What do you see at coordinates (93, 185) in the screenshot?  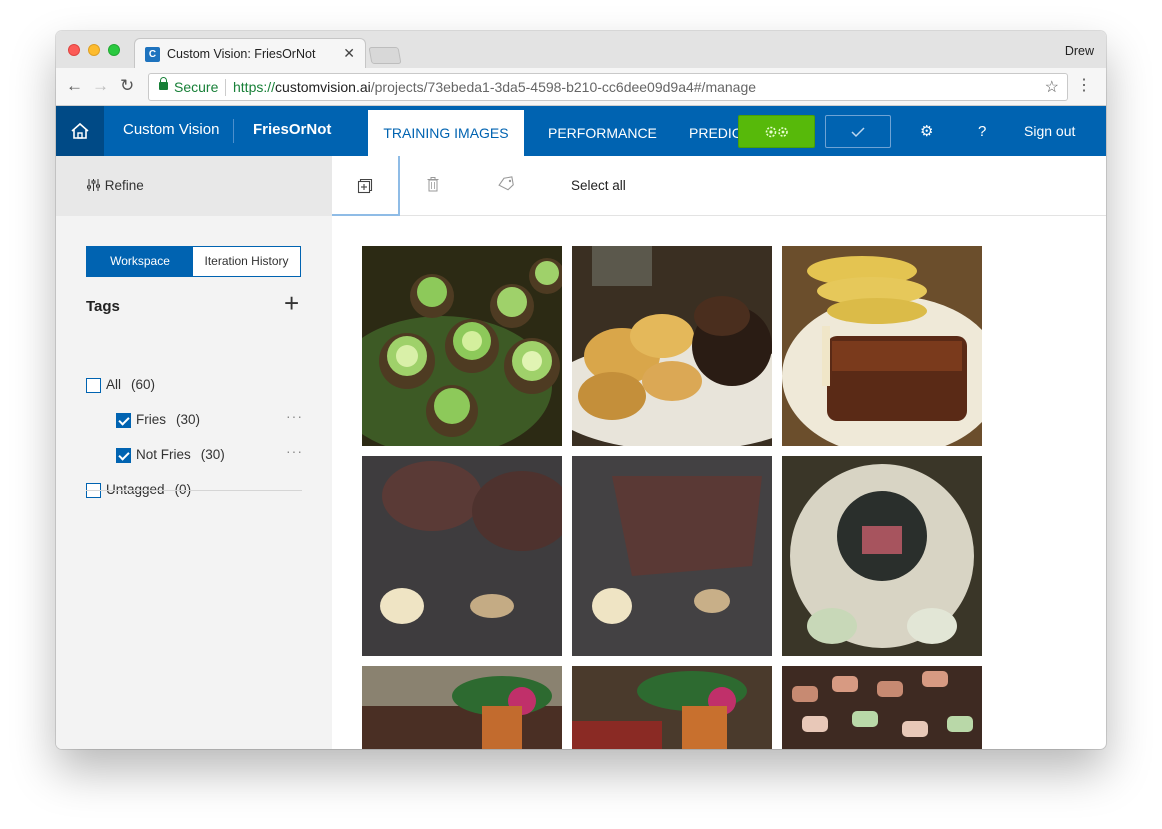 I see `filter-sliders-icon` at bounding box center [93, 185].